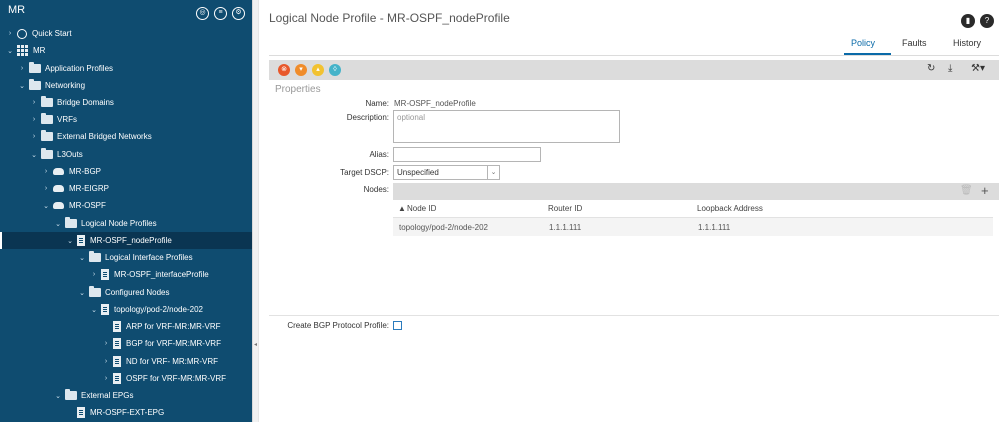 This screenshot has height=422, width=999. What do you see at coordinates (968, 21) in the screenshot?
I see `bookmark-icon: ▮` at bounding box center [968, 21].